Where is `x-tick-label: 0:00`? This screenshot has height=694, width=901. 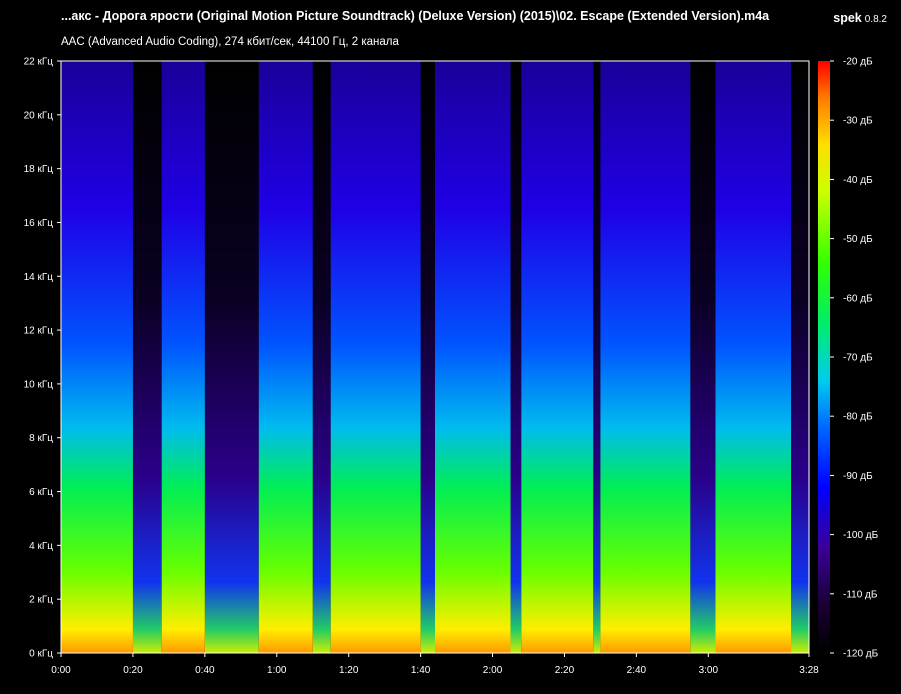 x-tick-label: 0:00 is located at coordinates (61, 670).